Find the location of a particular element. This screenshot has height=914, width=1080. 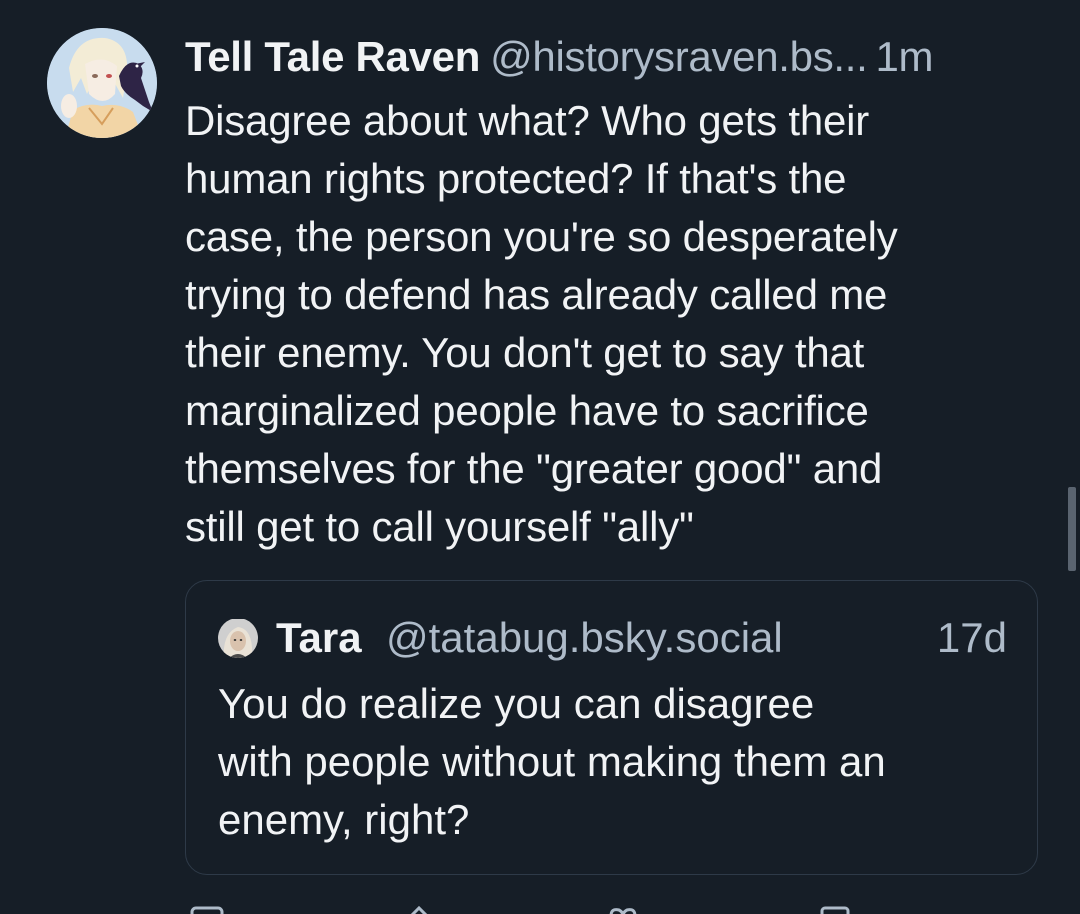

photo-avatar-icon is located at coordinates (238, 638).